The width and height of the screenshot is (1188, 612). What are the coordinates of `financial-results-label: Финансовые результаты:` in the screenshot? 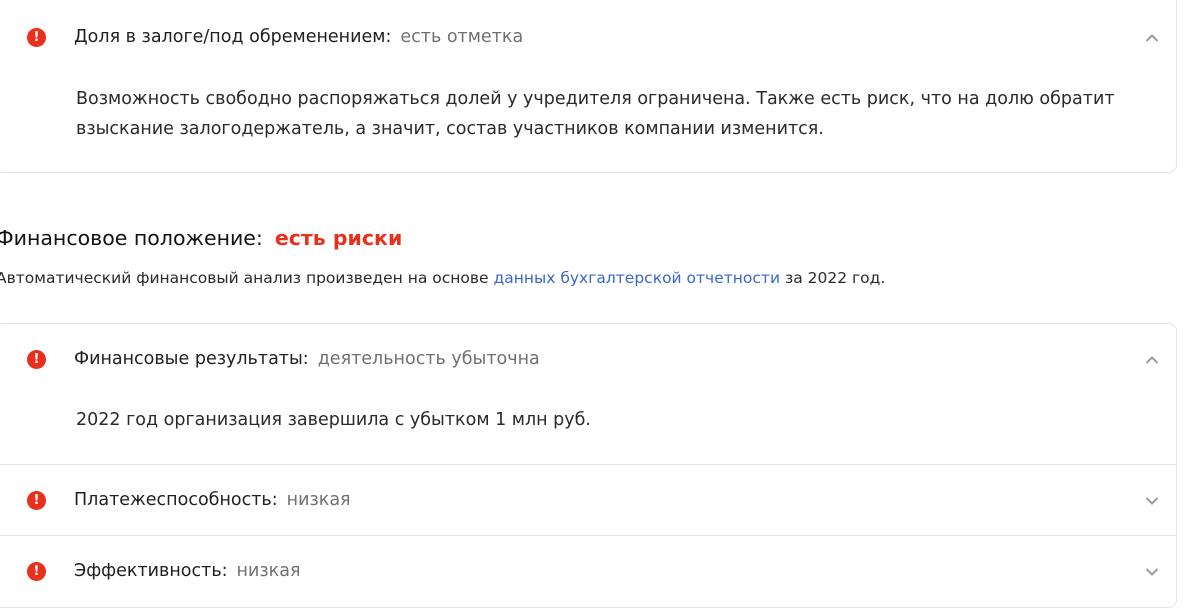 It's located at (191, 359).